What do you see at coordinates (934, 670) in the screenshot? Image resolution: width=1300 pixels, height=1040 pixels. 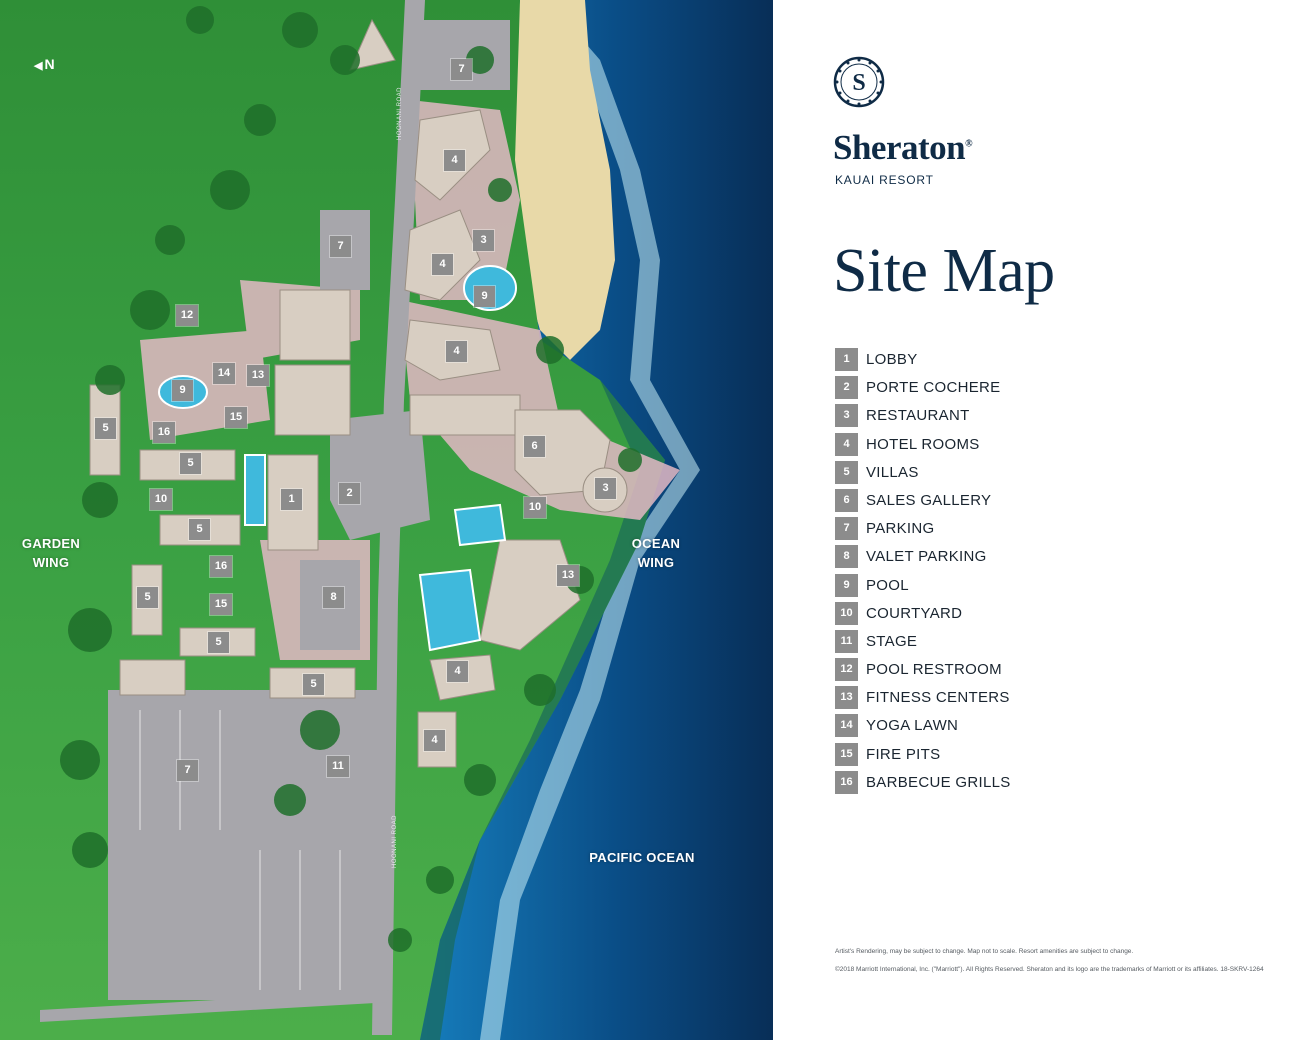 I see `legend-label: POOL RESTROOM` at bounding box center [934, 670].